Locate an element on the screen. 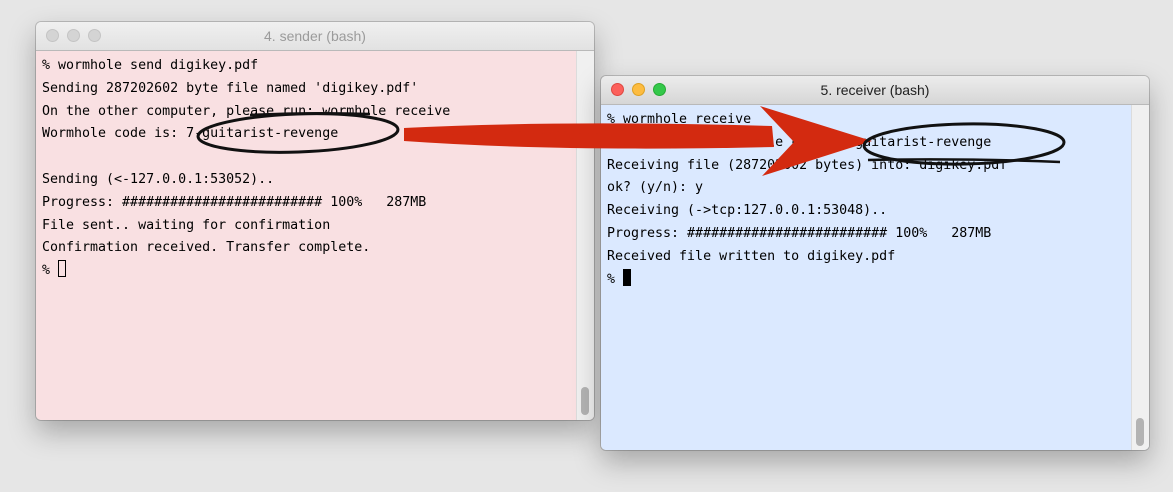 The image size is (1173, 492). terminal-line: File sent.. waiting for confirmation is located at coordinates (186, 225).